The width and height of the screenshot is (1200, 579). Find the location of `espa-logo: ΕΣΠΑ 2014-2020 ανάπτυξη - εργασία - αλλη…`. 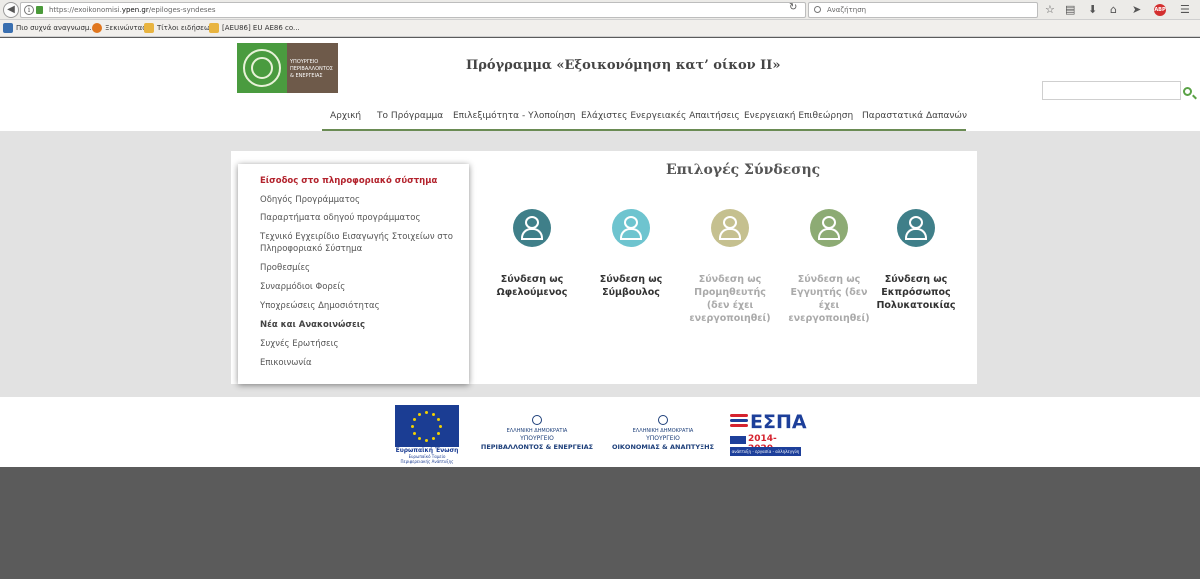

espa-logo: ΕΣΠΑ 2014-2020 ανάπτυξη - εργασία - αλλη… is located at coordinates (768, 433).